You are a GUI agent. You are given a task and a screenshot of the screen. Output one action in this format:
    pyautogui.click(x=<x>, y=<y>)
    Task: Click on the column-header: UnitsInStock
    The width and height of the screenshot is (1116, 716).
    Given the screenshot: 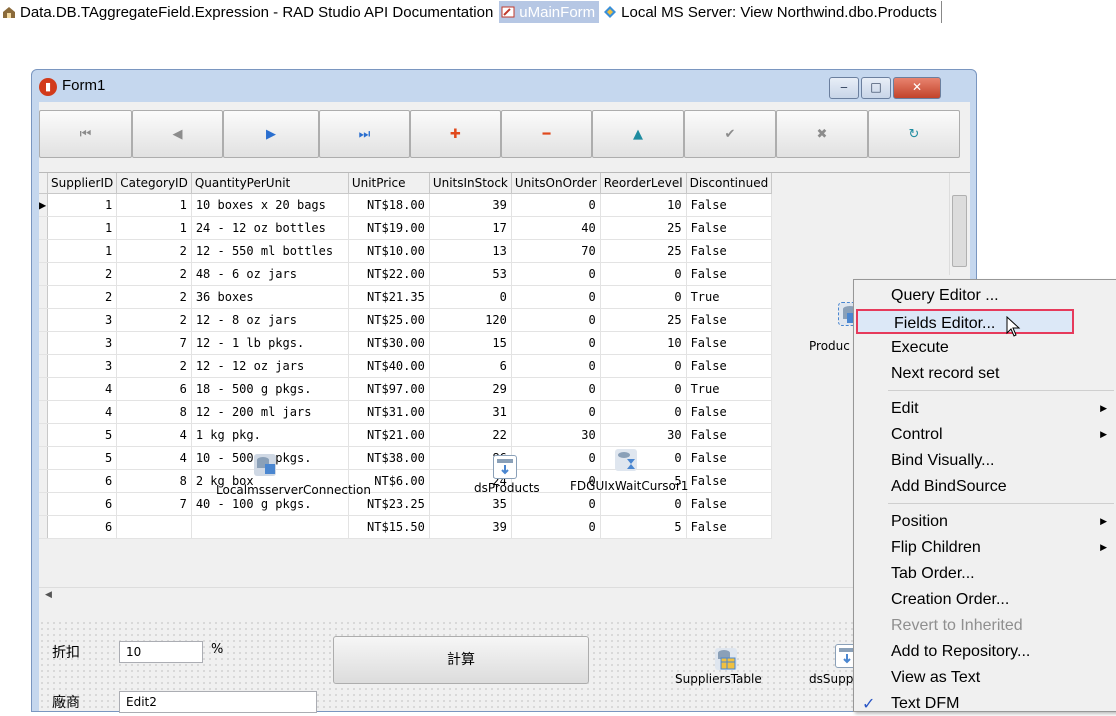 What is the action you would take?
    pyautogui.click(x=470, y=183)
    